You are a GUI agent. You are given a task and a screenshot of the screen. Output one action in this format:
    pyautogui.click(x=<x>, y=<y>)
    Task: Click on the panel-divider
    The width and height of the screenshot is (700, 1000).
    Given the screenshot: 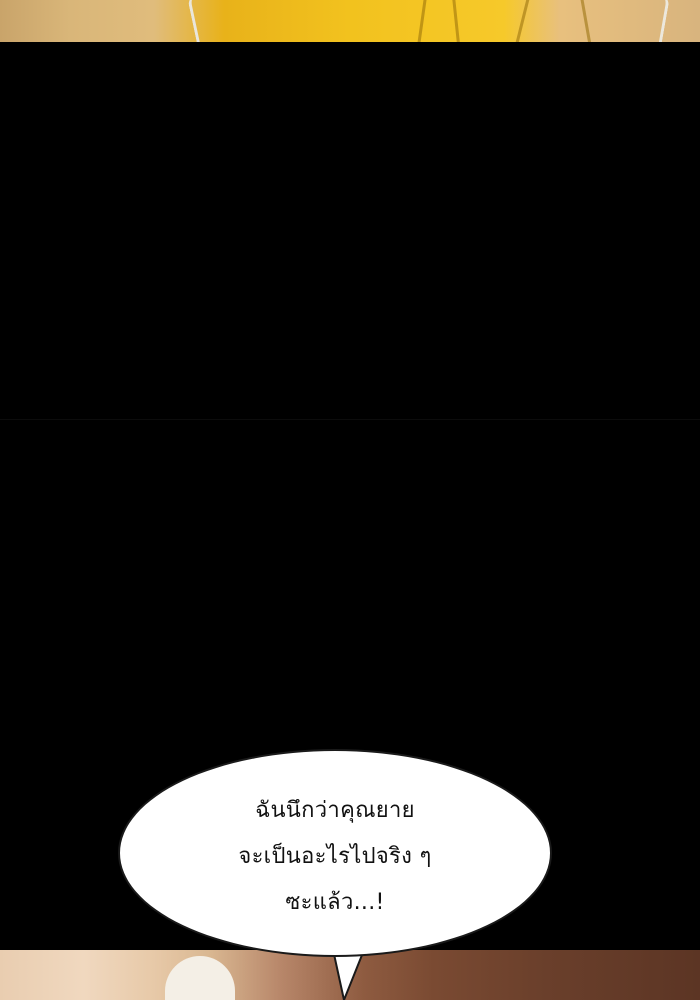 What is the action you would take?
    pyautogui.click(x=350, y=419)
    